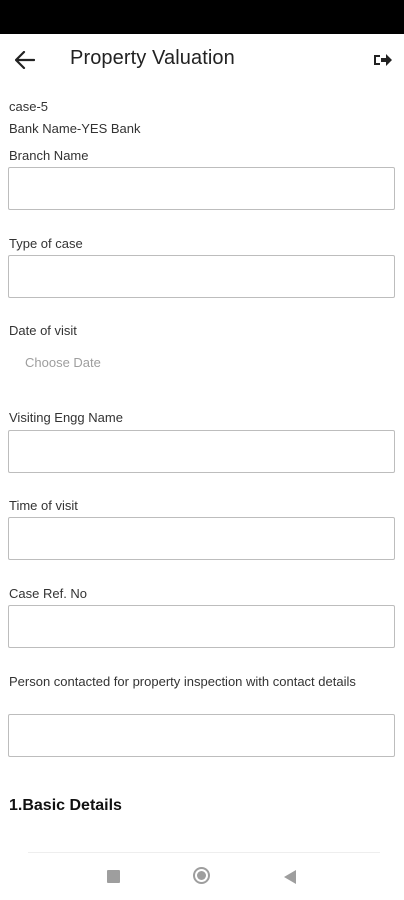 This screenshot has width=404, height=900. Describe the element at coordinates (201, 188) in the screenshot. I see `branch-name-input` at that location.